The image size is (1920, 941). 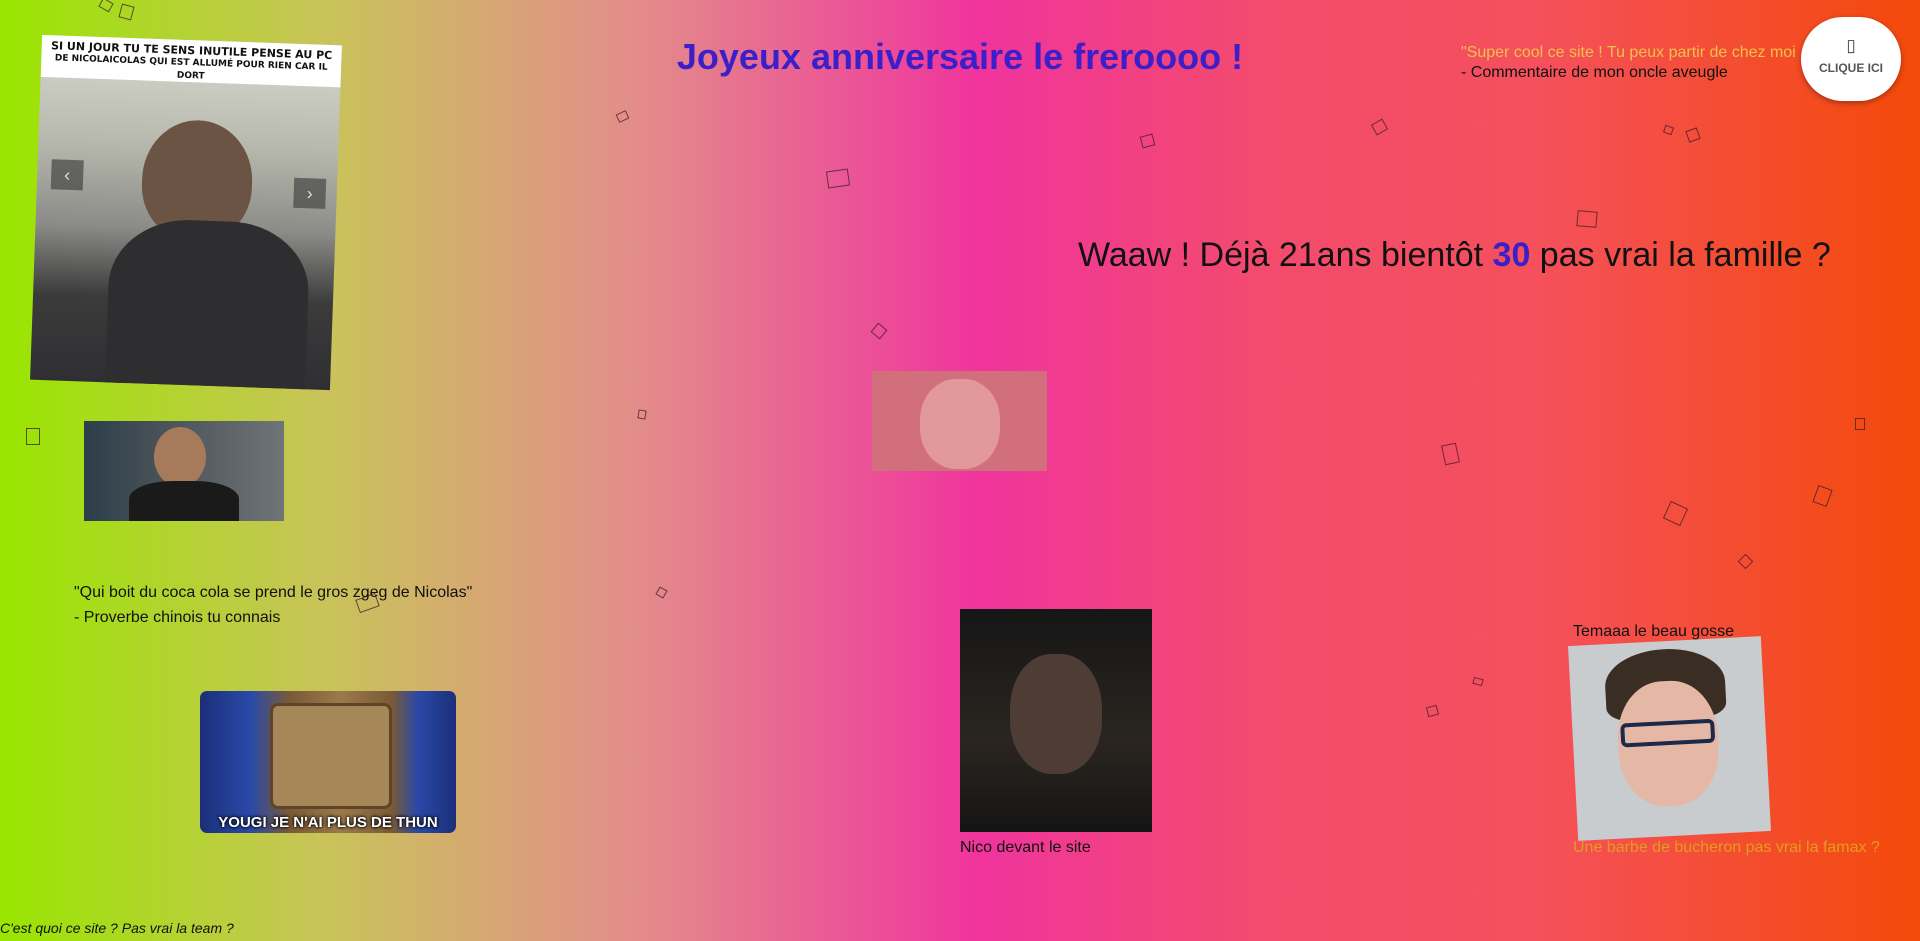 I want to click on clique-ici-button: ▯ CLIQUE ICI, so click(x=1851, y=59).